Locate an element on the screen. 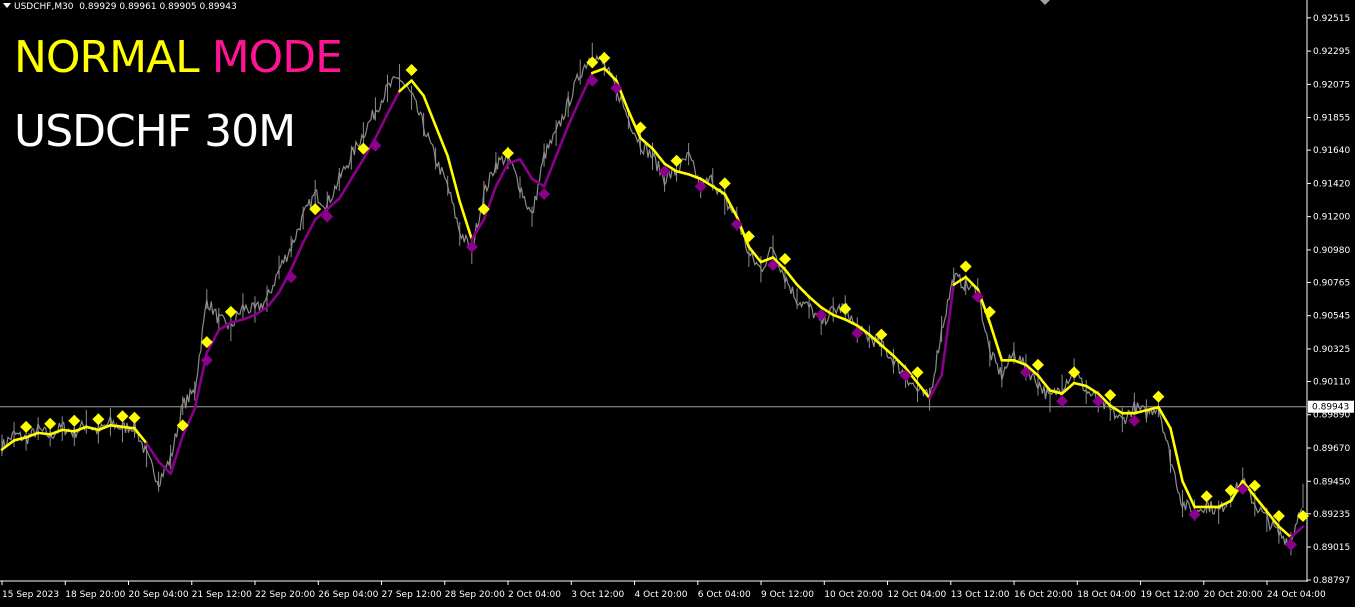  y-tick-label: 0.90765 is located at coordinates (1331, 283).